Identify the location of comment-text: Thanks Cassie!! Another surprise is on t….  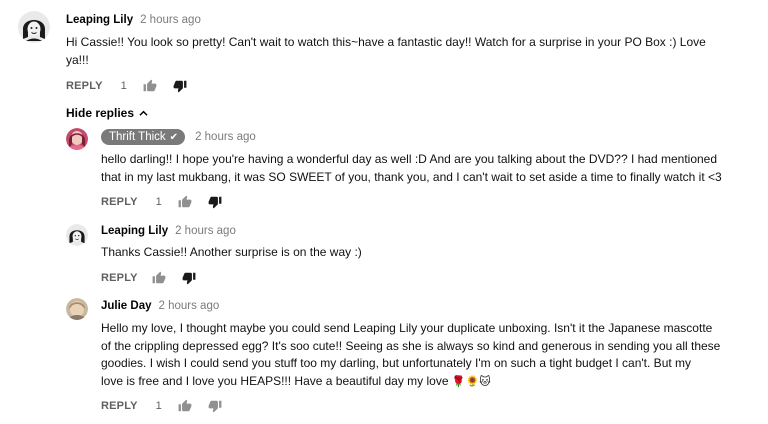
(231, 252).